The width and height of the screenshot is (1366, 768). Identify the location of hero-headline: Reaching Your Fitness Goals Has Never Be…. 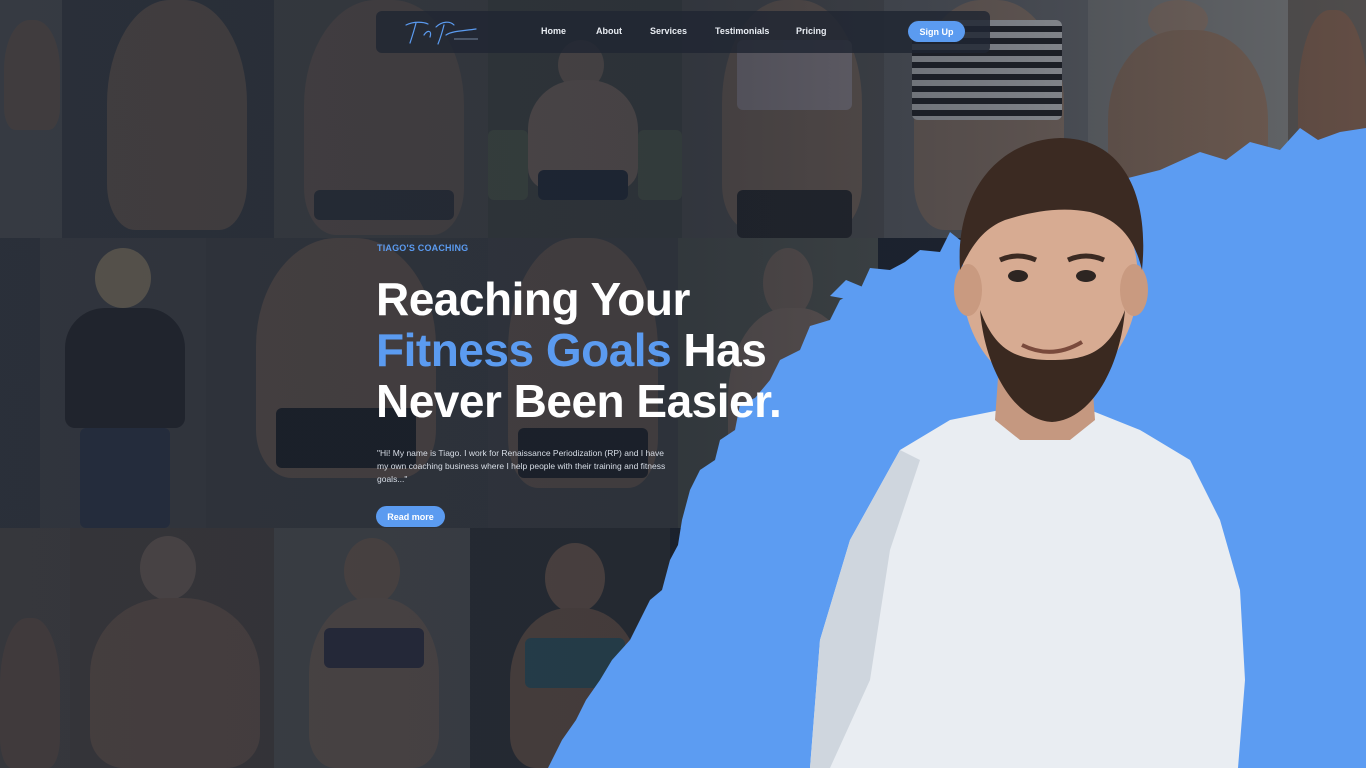
(626, 350).